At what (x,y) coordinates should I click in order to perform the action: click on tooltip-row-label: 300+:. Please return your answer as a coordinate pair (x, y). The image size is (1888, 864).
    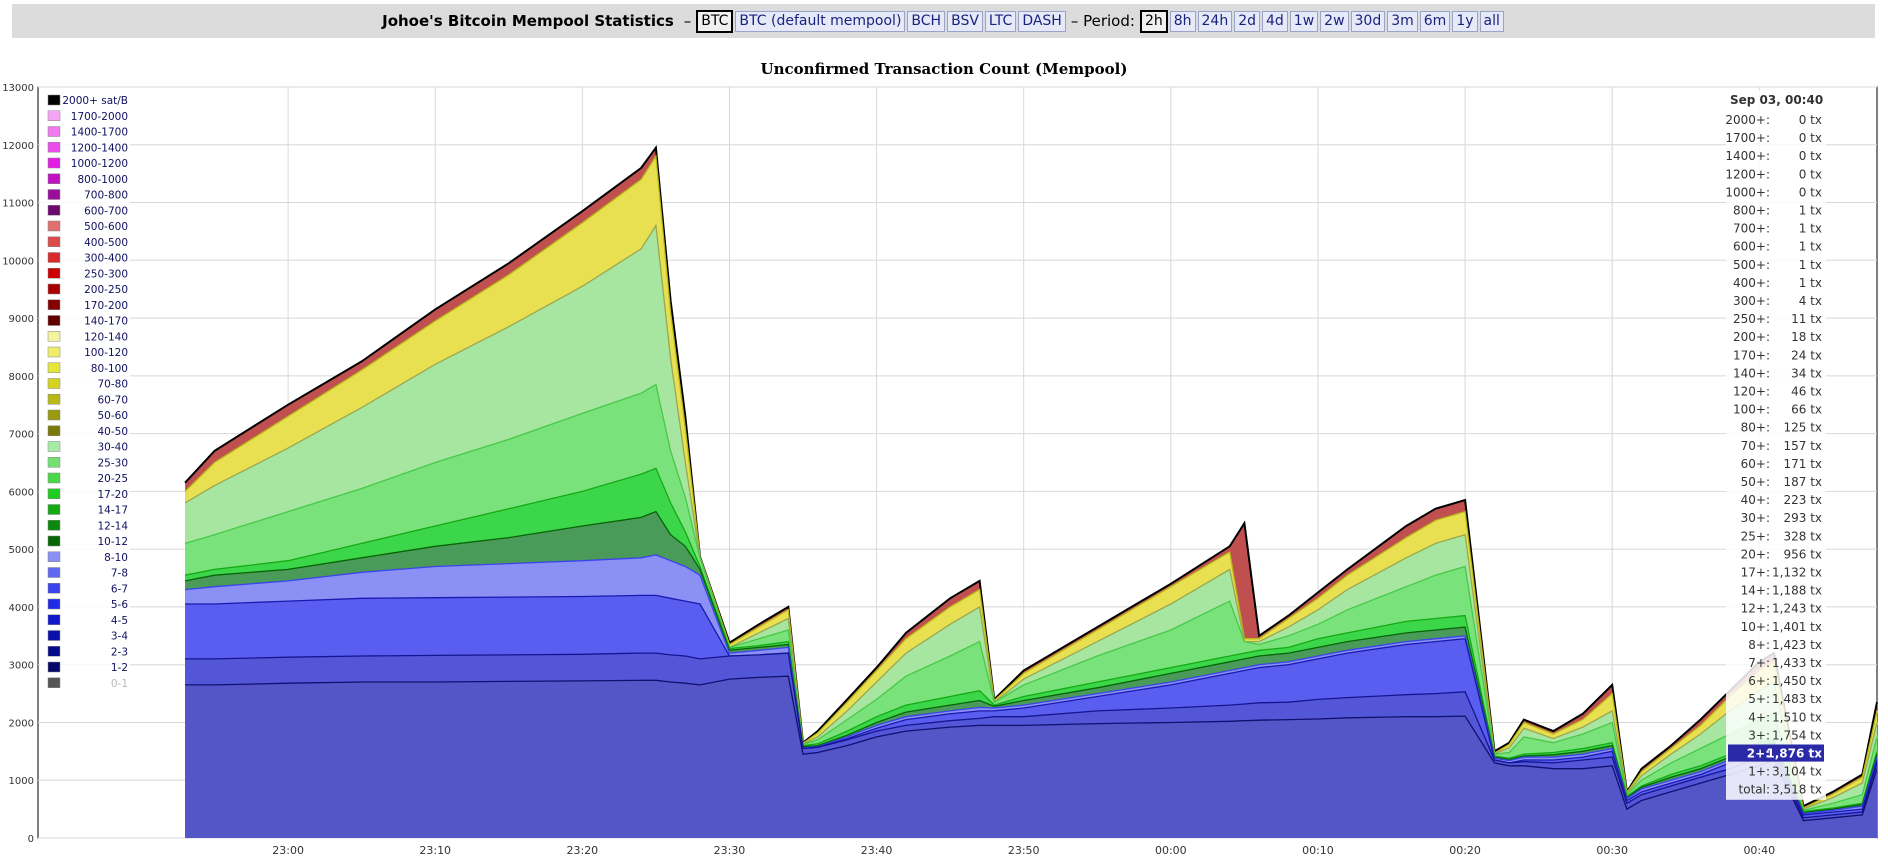
    Looking at the image, I should click on (1751, 301).